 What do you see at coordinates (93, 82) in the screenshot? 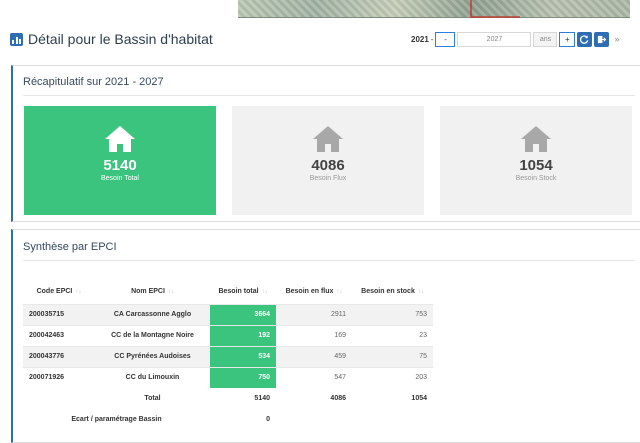
I see `recap-title: Récapitulatif sur 2021 - 2027` at bounding box center [93, 82].